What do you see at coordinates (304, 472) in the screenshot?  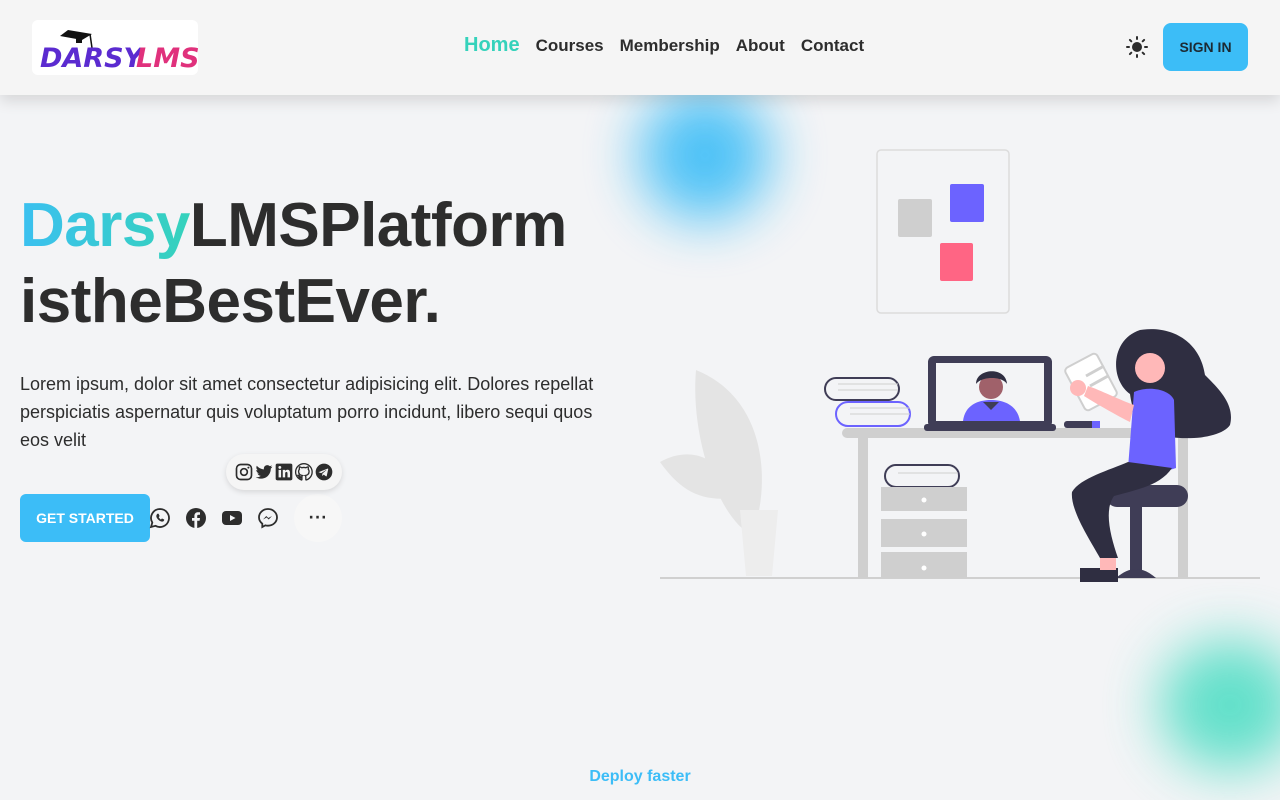 I see `github-icon` at bounding box center [304, 472].